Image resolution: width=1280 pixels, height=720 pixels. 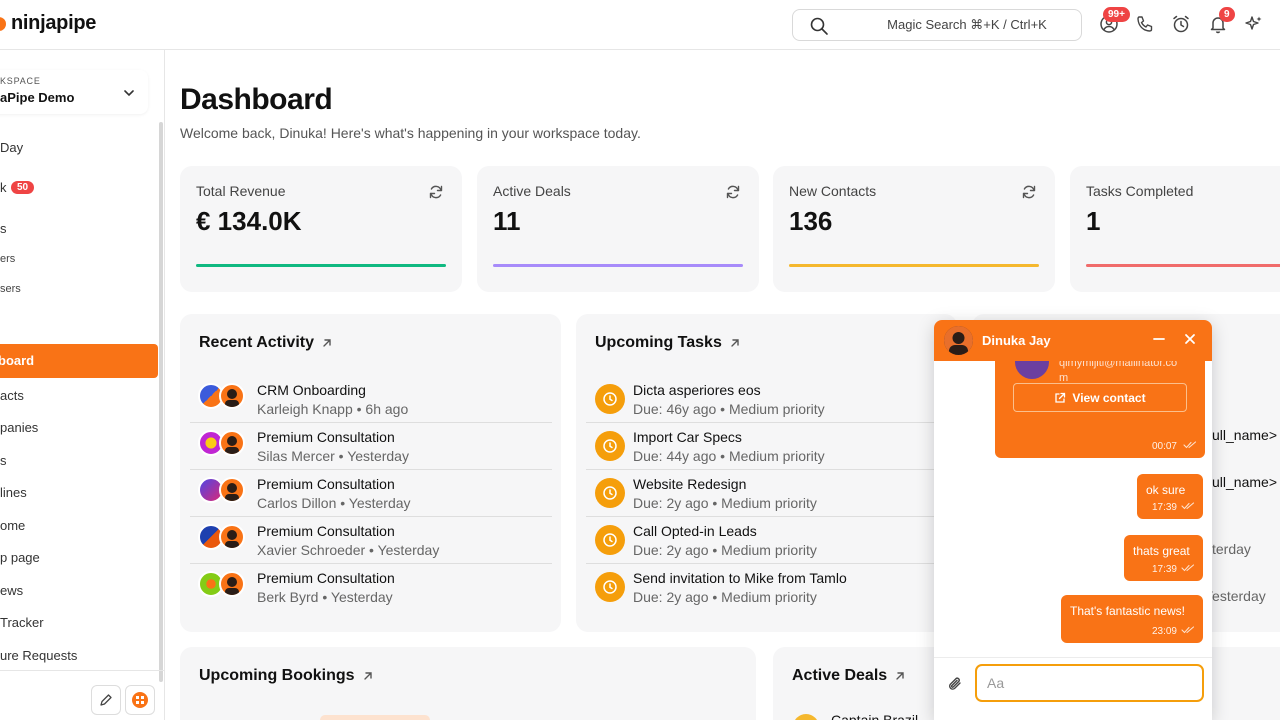 What do you see at coordinates (1254, 24) in the screenshot?
I see `sparkles-icon` at bounding box center [1254, 24].